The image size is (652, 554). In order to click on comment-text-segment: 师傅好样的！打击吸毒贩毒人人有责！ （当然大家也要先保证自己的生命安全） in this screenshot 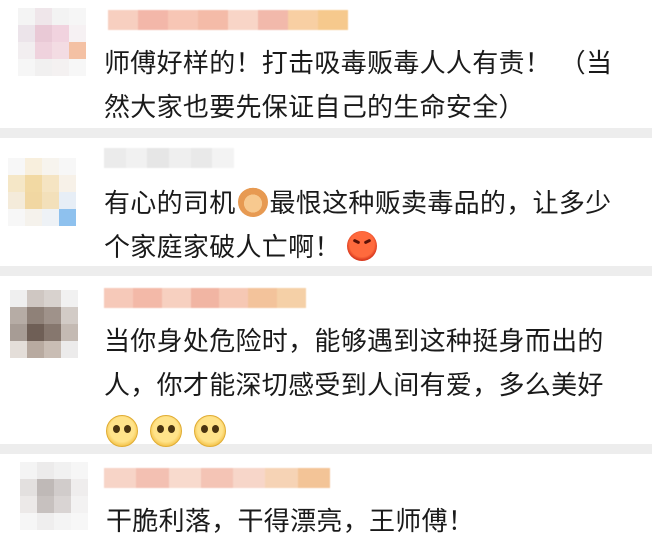, I will do `click(358, 86)`.